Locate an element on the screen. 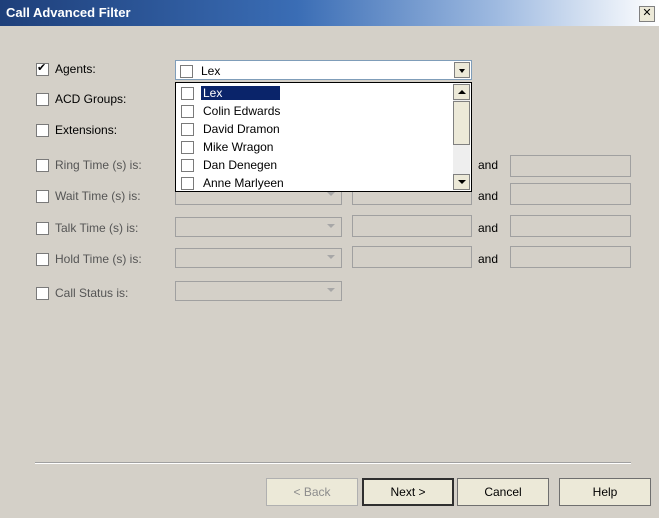  agent-option-label: Mike Wragon is located at coordinates (238, 147).